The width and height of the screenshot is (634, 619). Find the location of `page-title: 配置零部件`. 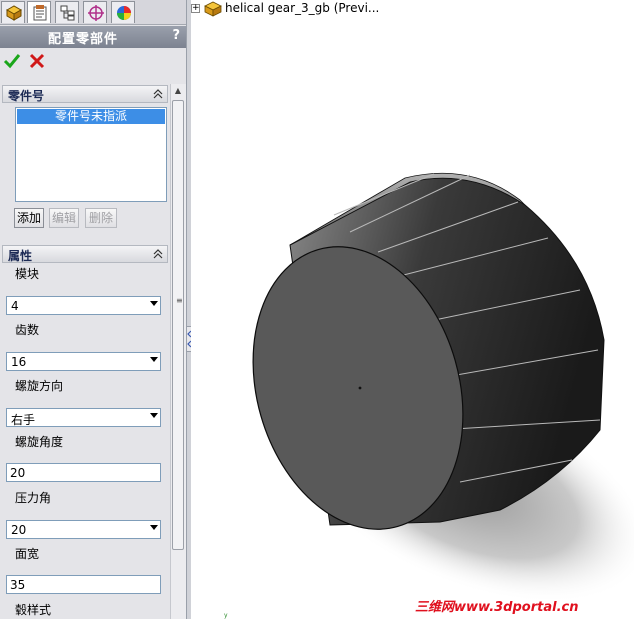

page-title: 配置零部件 is located at coordinates (82, 39).